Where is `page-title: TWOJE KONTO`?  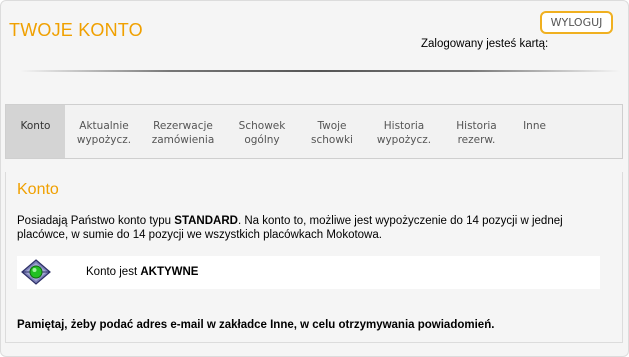 page-title: TWOJE KONTO is located at coordinates (76, 30).